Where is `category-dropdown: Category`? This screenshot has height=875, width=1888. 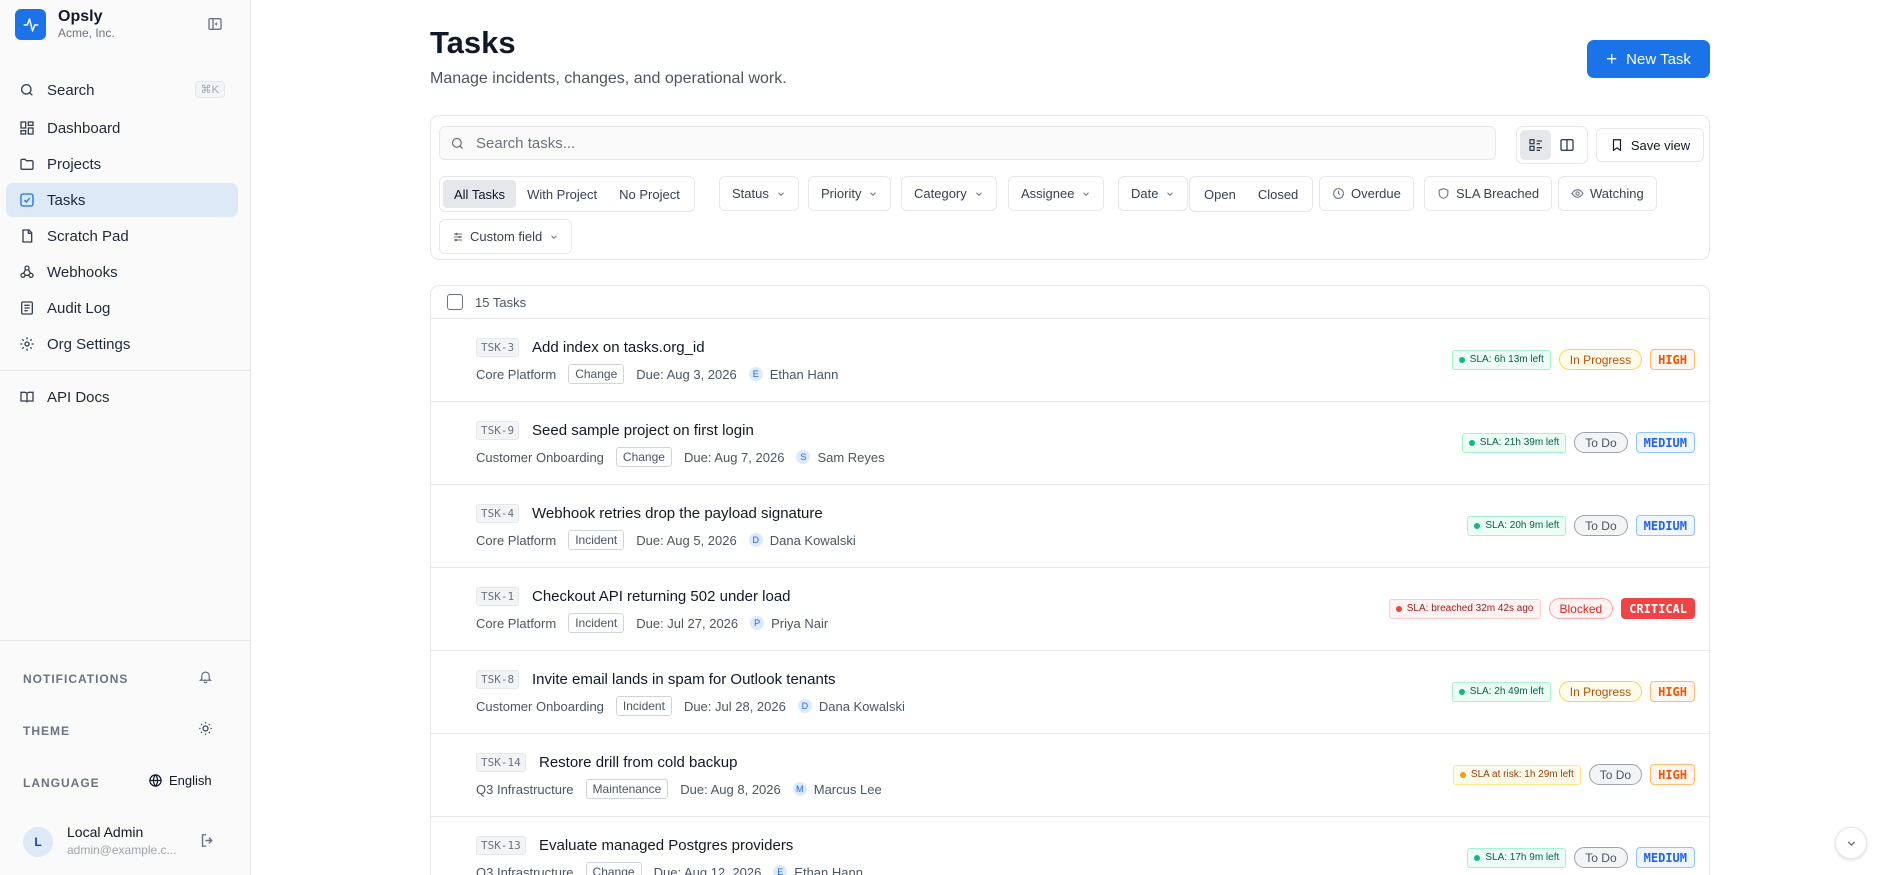 category-dropdown: Category is located at coordinates (949, 193).